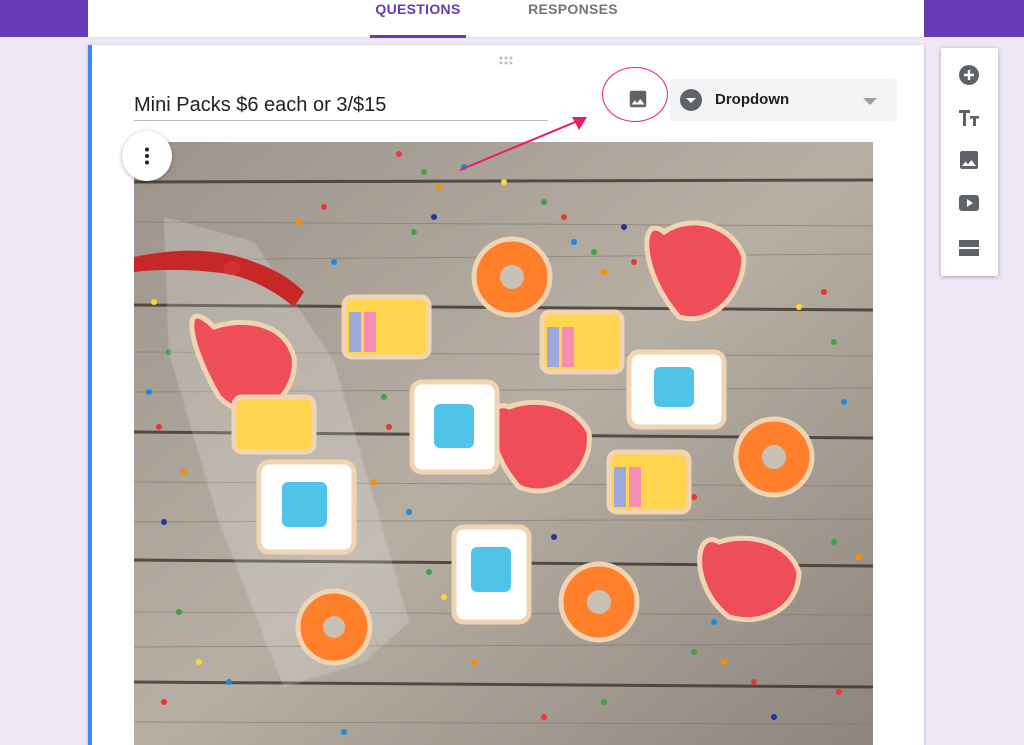  What do you see at coordinates (506, 19) in the screenshot?
I see `tabs-panel: QUESTIONS RESPONSES` at bounding box center [506, 19].